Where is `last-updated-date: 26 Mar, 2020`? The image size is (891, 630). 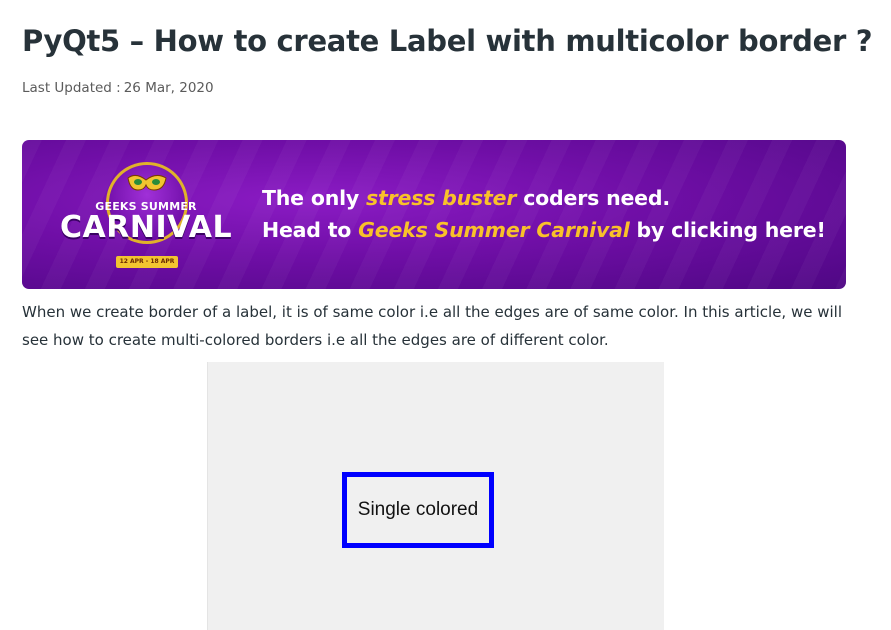 last-updated-date: 26 Mar, 2020 is located at coordinates (168, 88).